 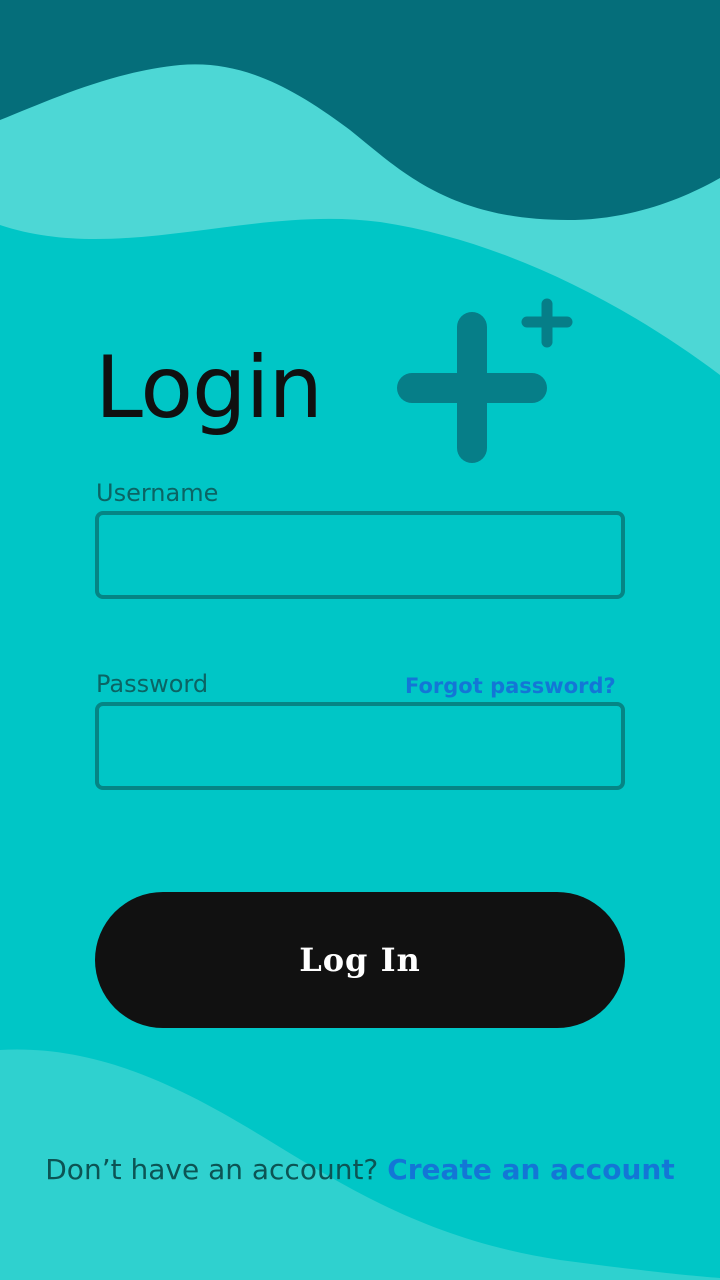 What do you see at coordinates (157, 493) in the screenshot?
I see `username-label: Username` at bounding box center [157, 493].